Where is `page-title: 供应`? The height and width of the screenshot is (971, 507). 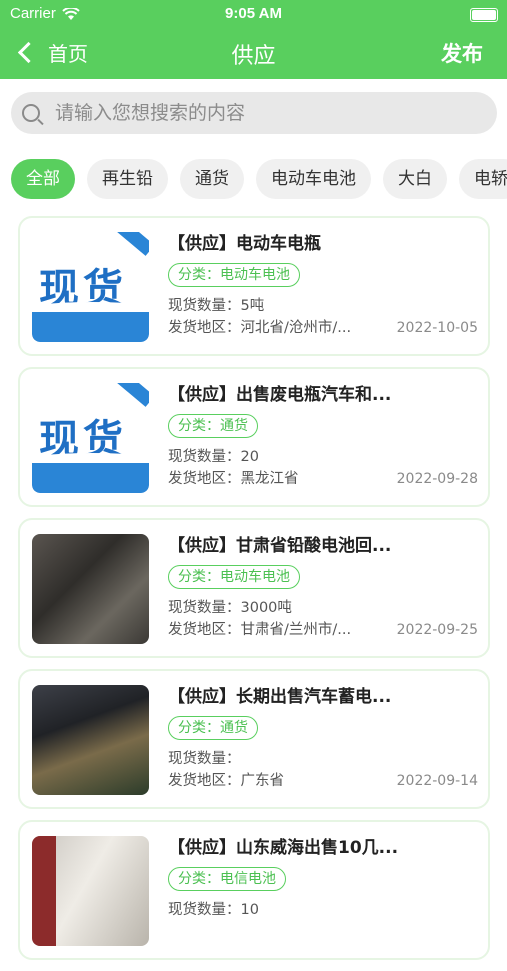 page-title: 供应 is located at coordinates (253, 56).